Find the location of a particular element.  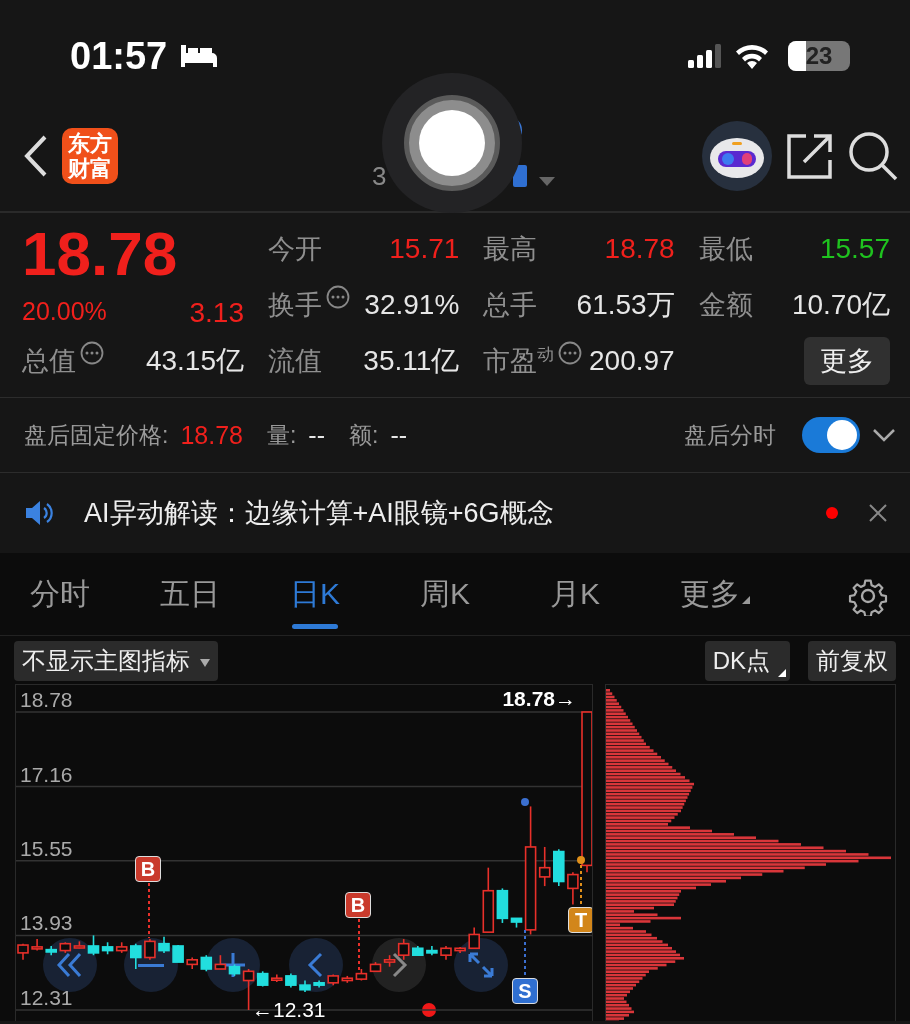

battery-icon: 23 is located at coordinates (819, 56).